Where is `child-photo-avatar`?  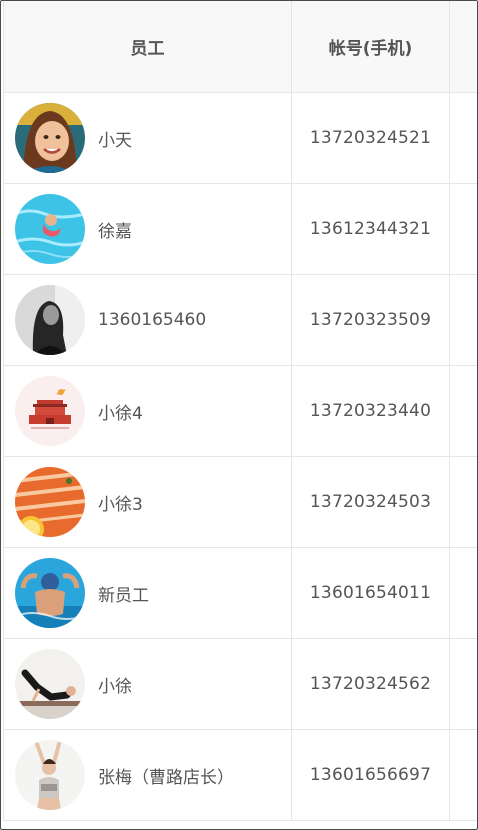
child-photo-avatar is located at coordinates (50, 138).